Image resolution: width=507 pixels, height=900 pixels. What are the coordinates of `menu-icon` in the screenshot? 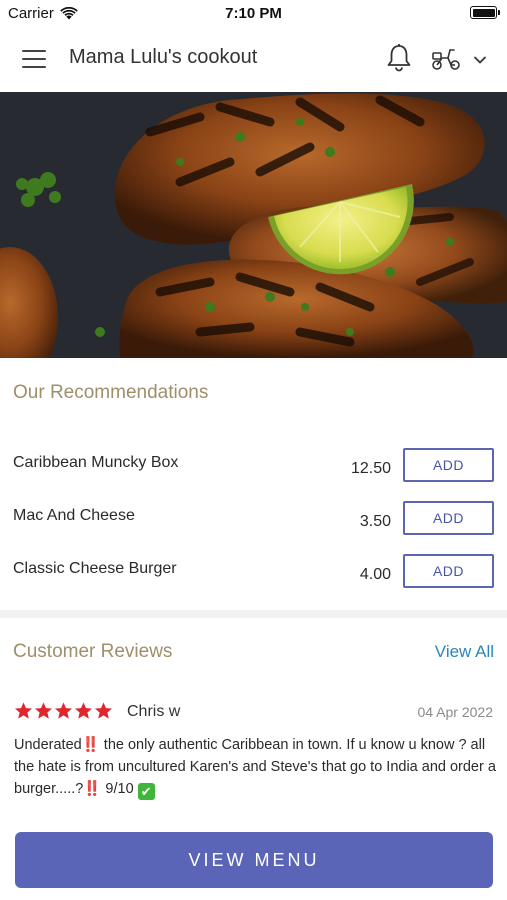 It's located at (35, 59).